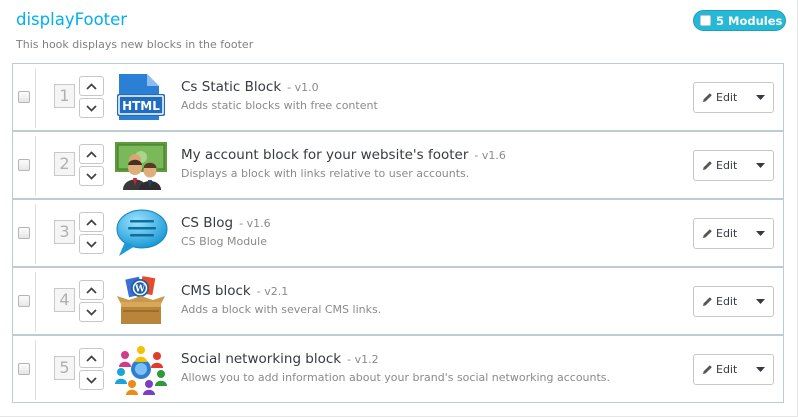 This screenshot has width=798, height=417. I want to click on module-title: Social networking block, so click(261, 359).